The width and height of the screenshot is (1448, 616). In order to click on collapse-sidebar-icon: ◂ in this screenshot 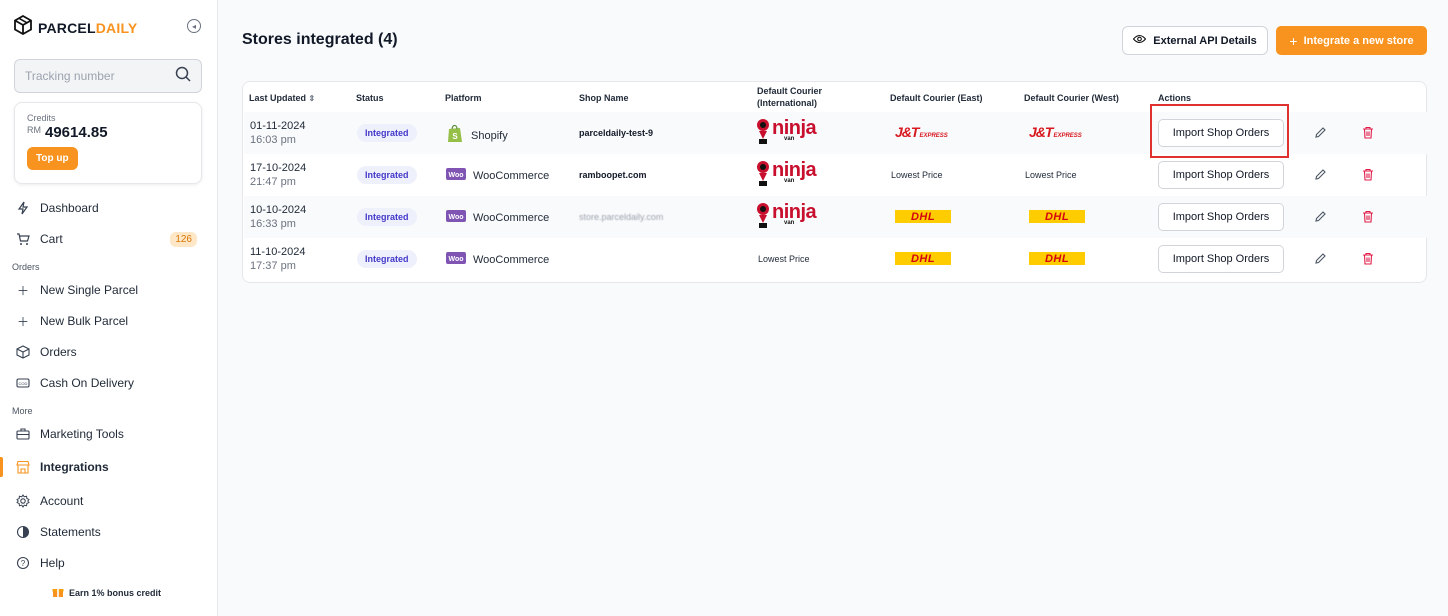, I will do `click(194, 26)`.